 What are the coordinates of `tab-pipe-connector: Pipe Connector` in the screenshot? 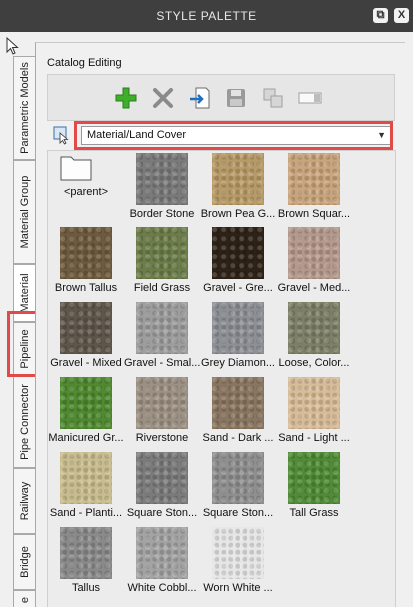 It's located at (24, 422).